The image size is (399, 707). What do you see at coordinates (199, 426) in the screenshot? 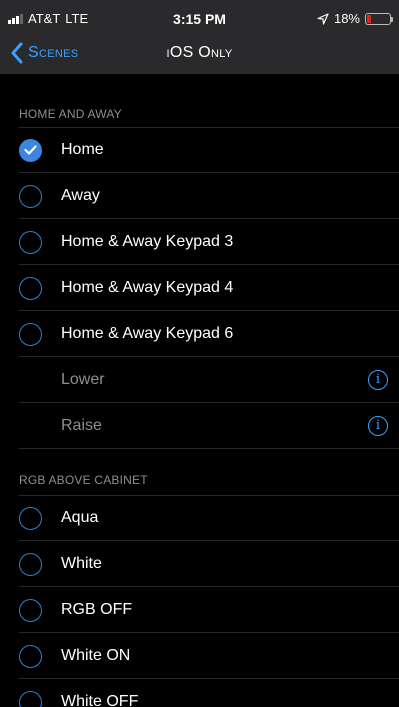
I see `list-item-raise: Raise i` at bounding box center [199, 426].